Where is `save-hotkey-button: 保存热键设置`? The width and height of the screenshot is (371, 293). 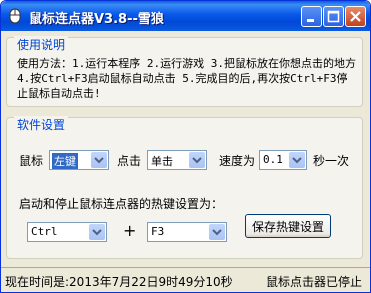 save-hotkey-button: 保存热键设置 is located at coordinates (288, 226).